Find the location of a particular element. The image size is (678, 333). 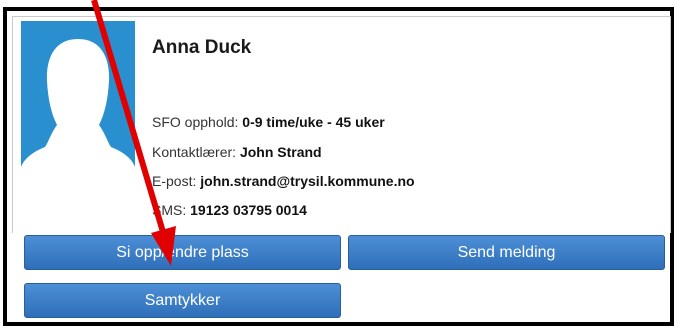

consent-button: Samtykker is located at coordinates (182, 300).